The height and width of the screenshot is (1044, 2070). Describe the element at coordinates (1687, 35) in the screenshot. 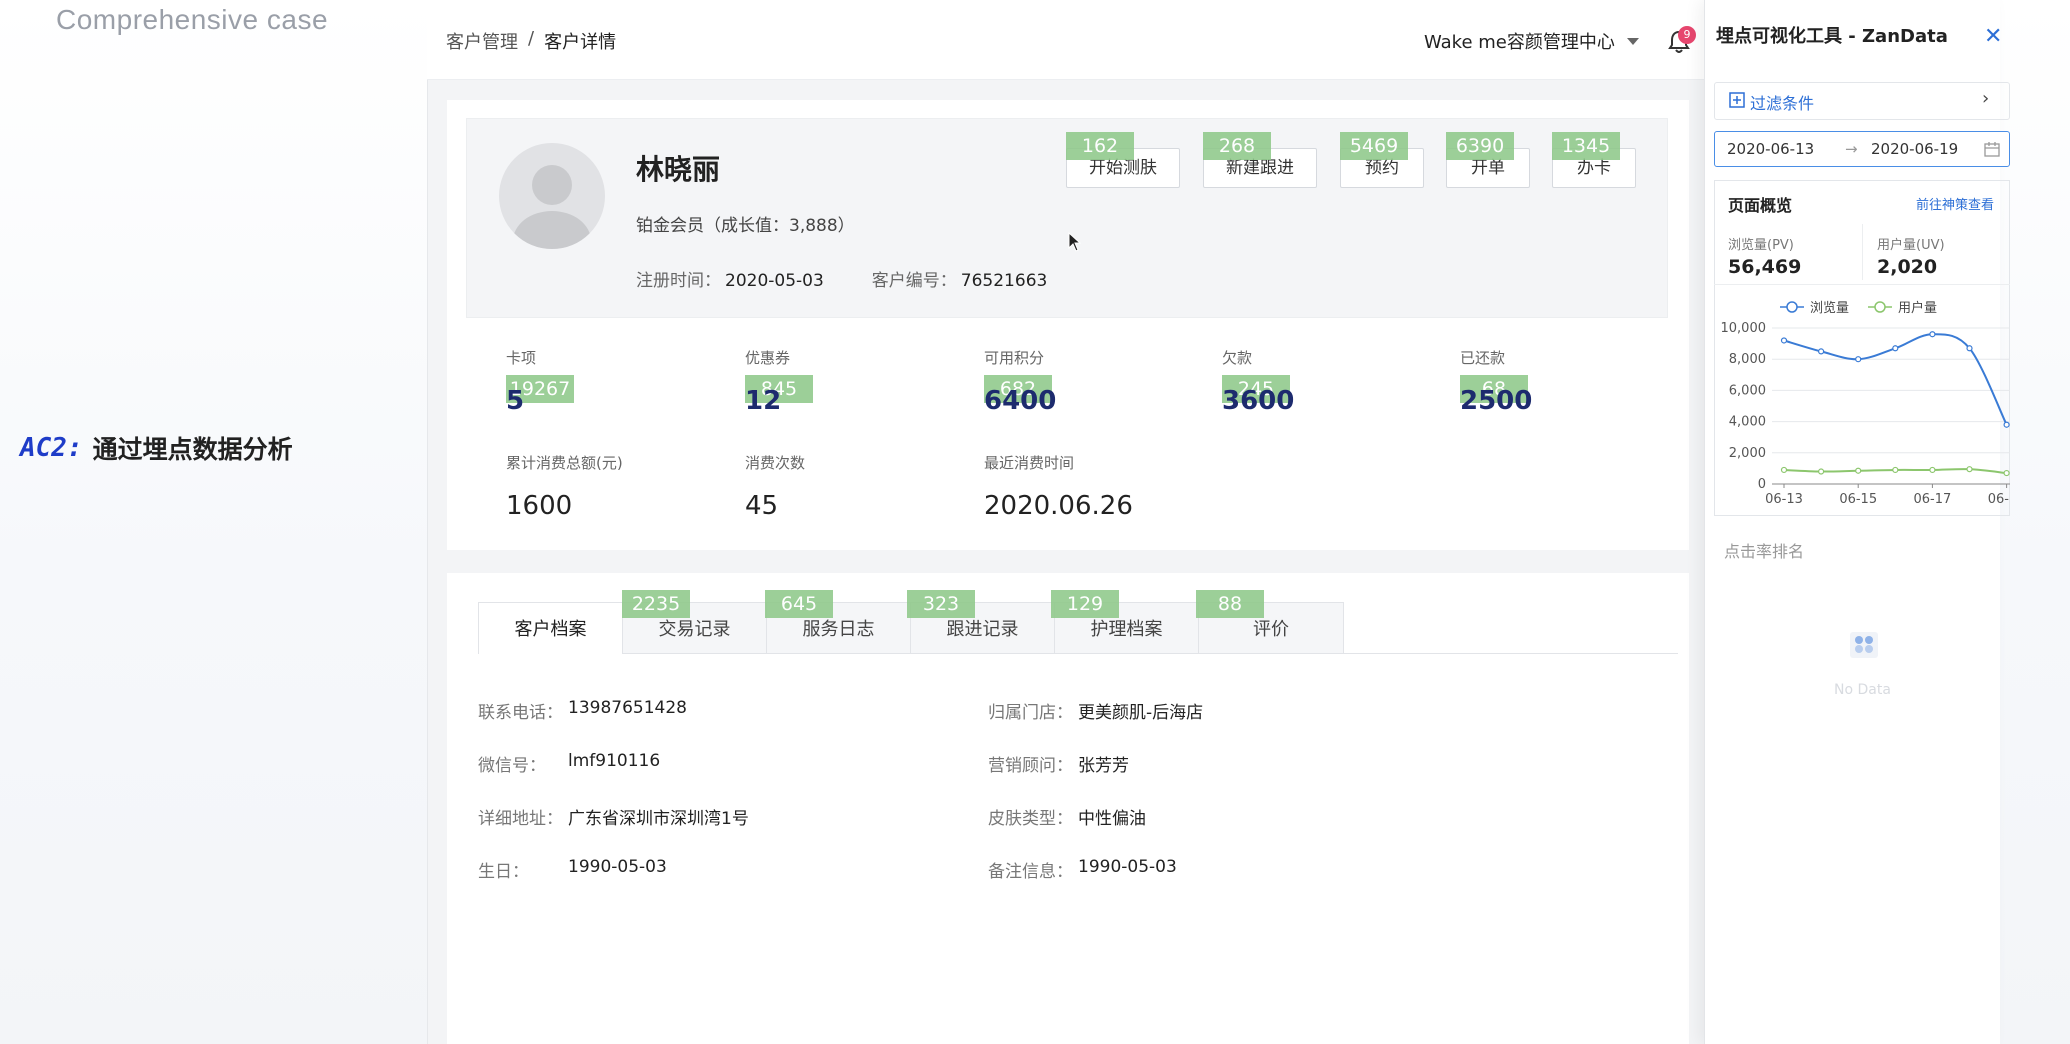

I see `notification-badge: 9` at that location.